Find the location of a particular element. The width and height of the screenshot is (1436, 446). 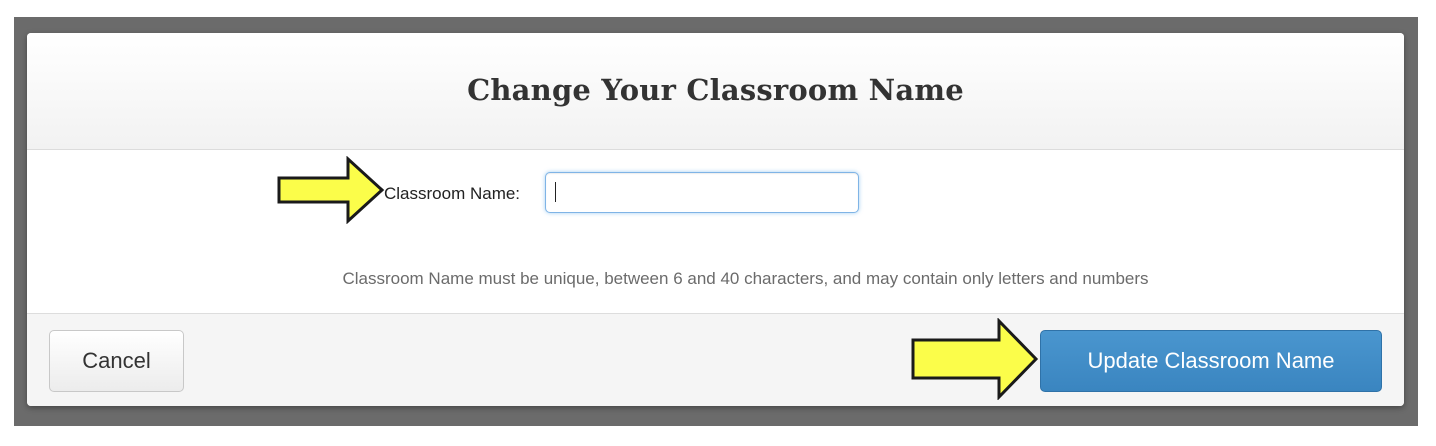

text-caret is located at coordinates (555, 192).